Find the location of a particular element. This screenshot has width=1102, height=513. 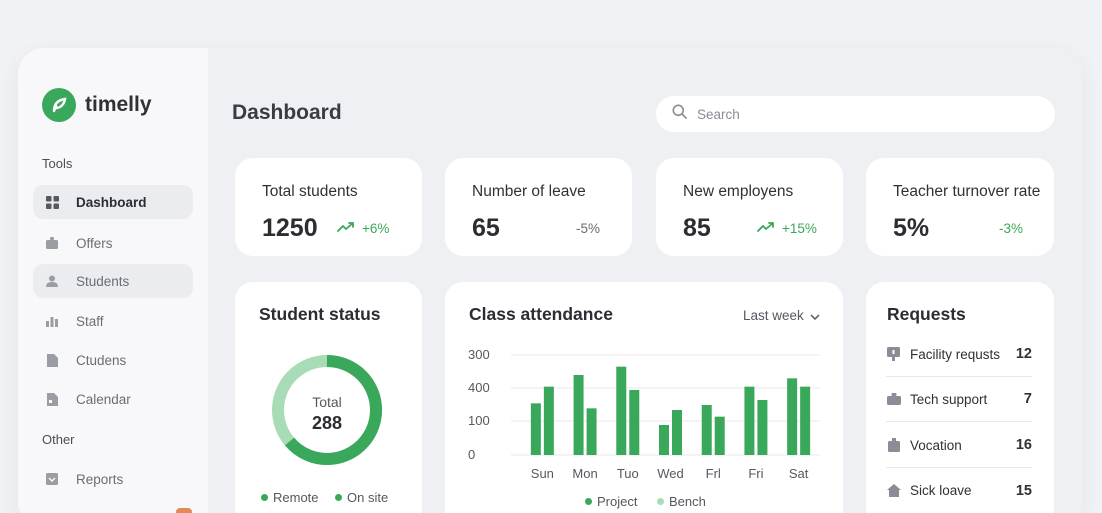

page-title: Dashboard is located at coordinates (287, 112).